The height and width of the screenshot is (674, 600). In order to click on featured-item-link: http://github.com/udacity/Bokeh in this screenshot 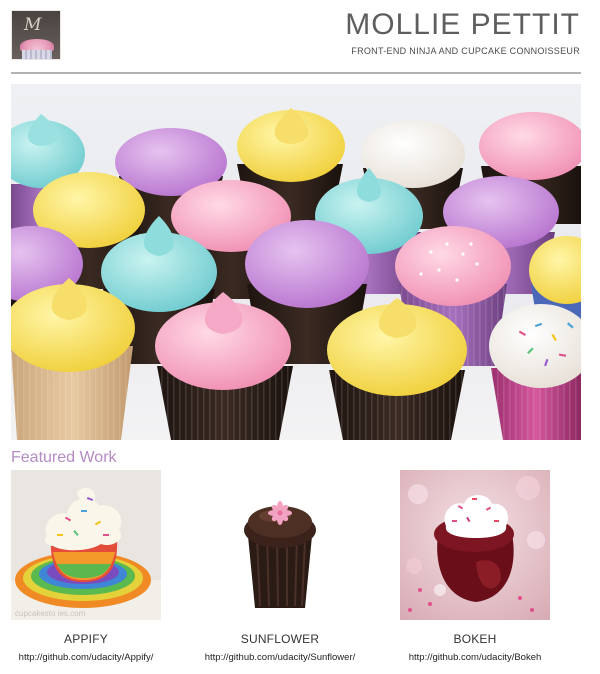, I will do `click(475, 657)`.